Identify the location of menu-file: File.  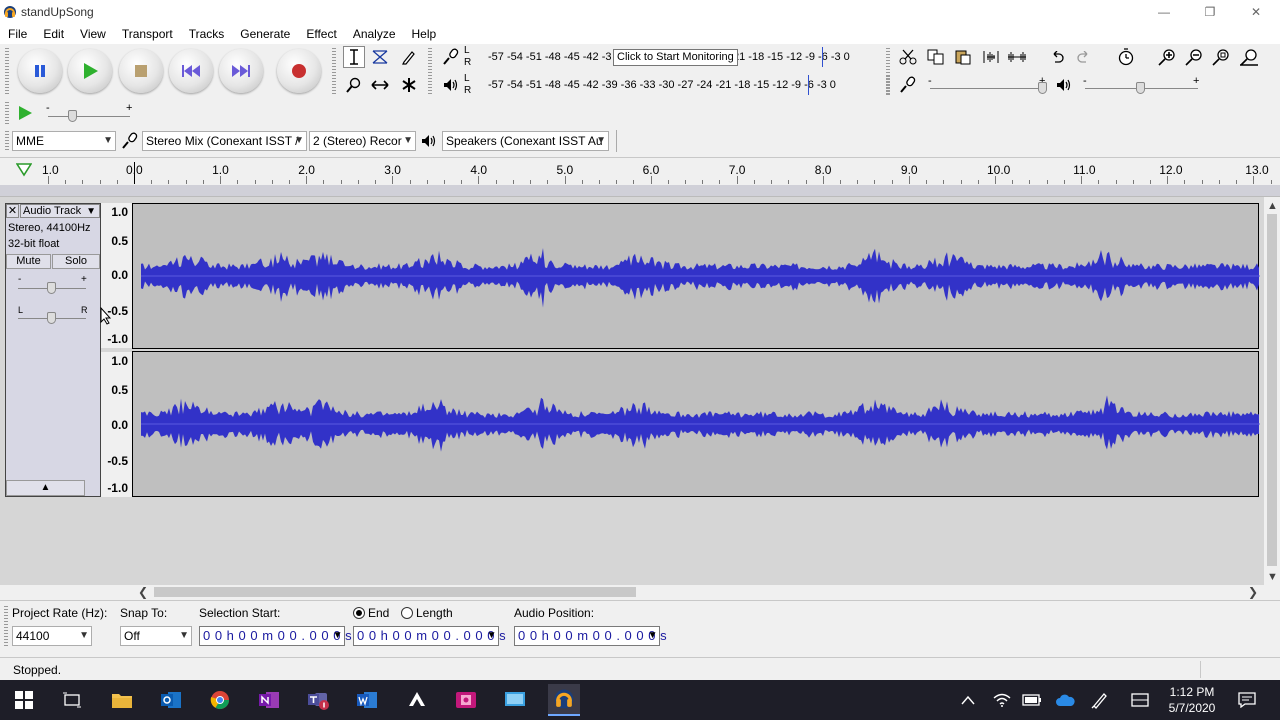
(17, 34).